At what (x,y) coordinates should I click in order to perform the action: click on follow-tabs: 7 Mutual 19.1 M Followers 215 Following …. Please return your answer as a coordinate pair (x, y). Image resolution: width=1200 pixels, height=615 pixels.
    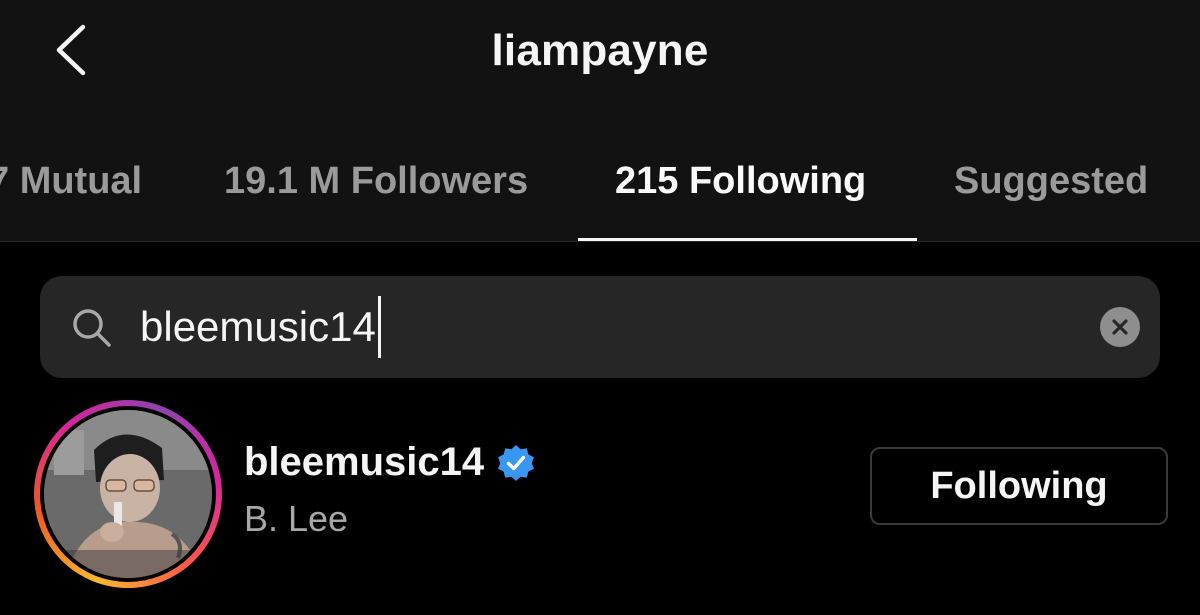
    Looking at the image, I should click on (600, 196).